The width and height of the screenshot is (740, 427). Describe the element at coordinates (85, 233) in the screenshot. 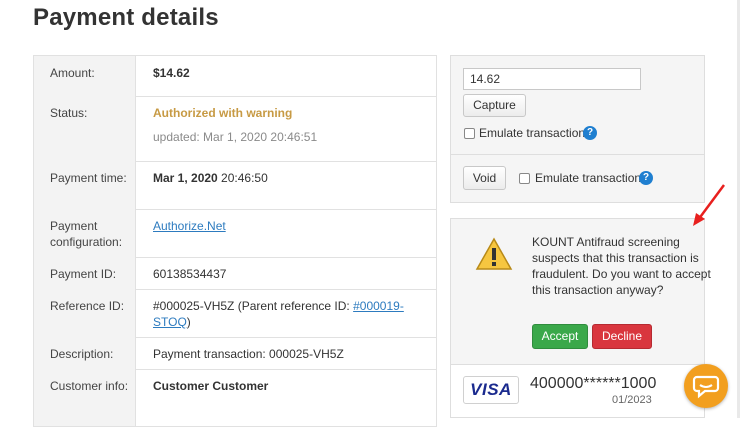

I see `payment-configuration-label: Payment configuration:` at that location.